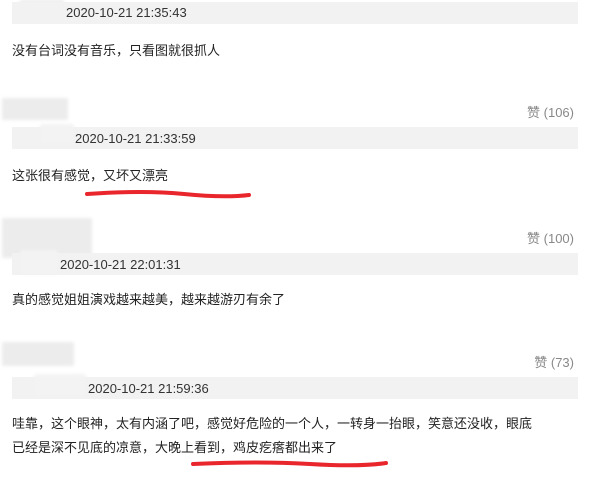 The height and width of the screenshot is (483, 592). What do you see at coordinates (297, 176) in the screenshot?
I see `comment-text: 这张很有感觉，又坏又漂亮` at bounding box center [297, 176].